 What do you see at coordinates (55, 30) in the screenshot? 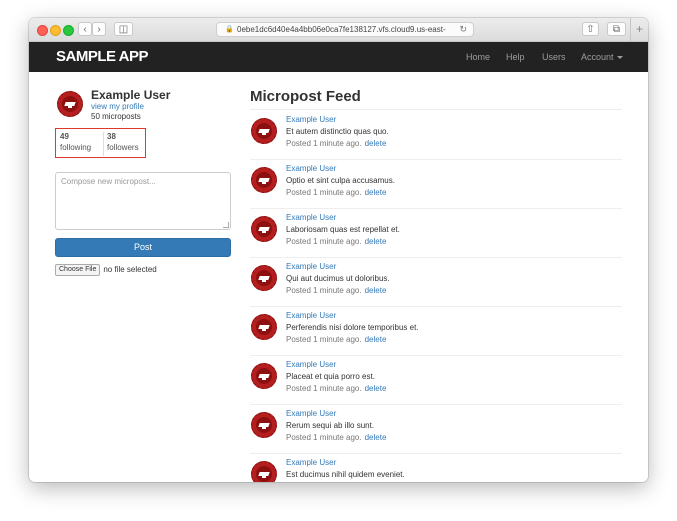
I see `minimize-window-button` at bounding box center [55, 30].